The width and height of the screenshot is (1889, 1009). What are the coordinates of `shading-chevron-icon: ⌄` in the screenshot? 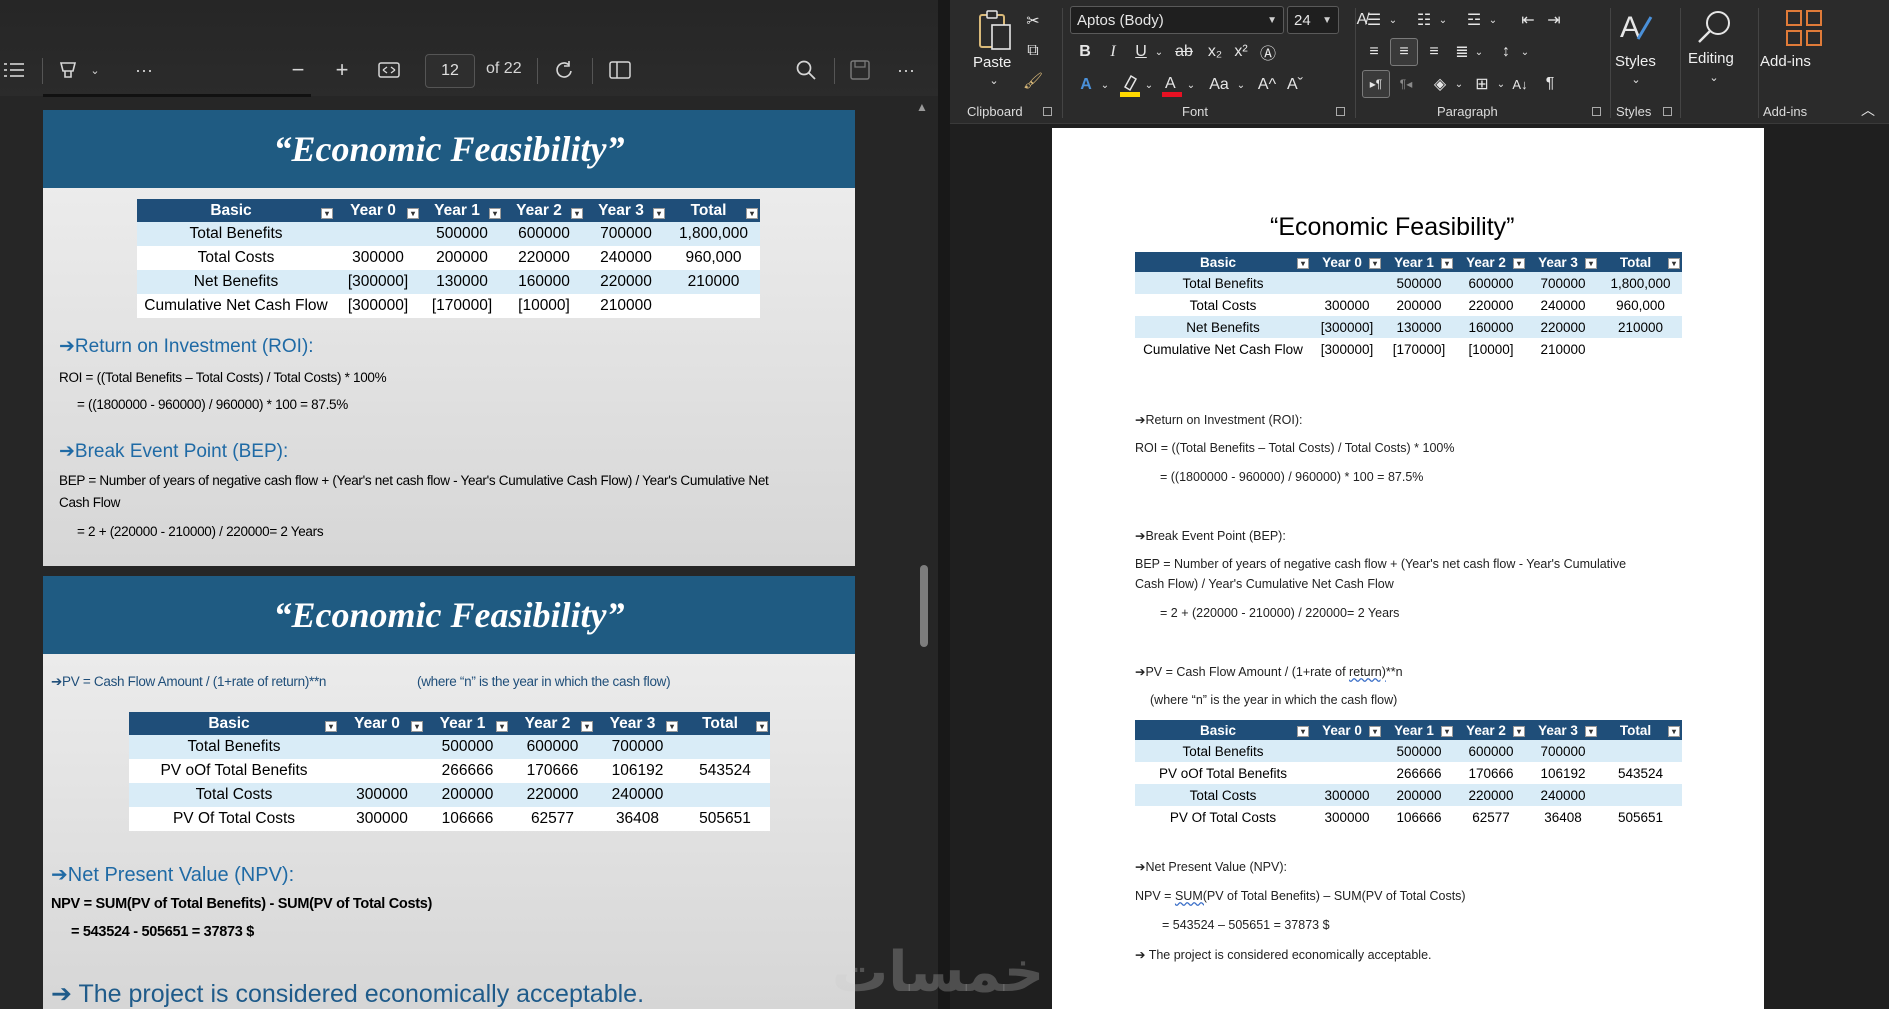 It's located at (1459, 84).